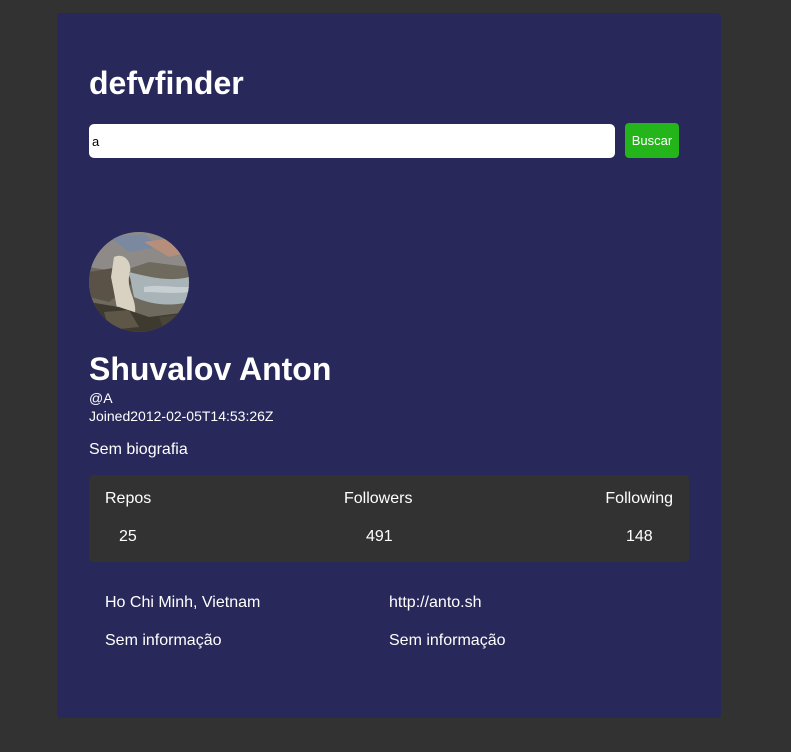 The image size is (791, 752). I want to click on search-button: Buscar, so click(652, 140).